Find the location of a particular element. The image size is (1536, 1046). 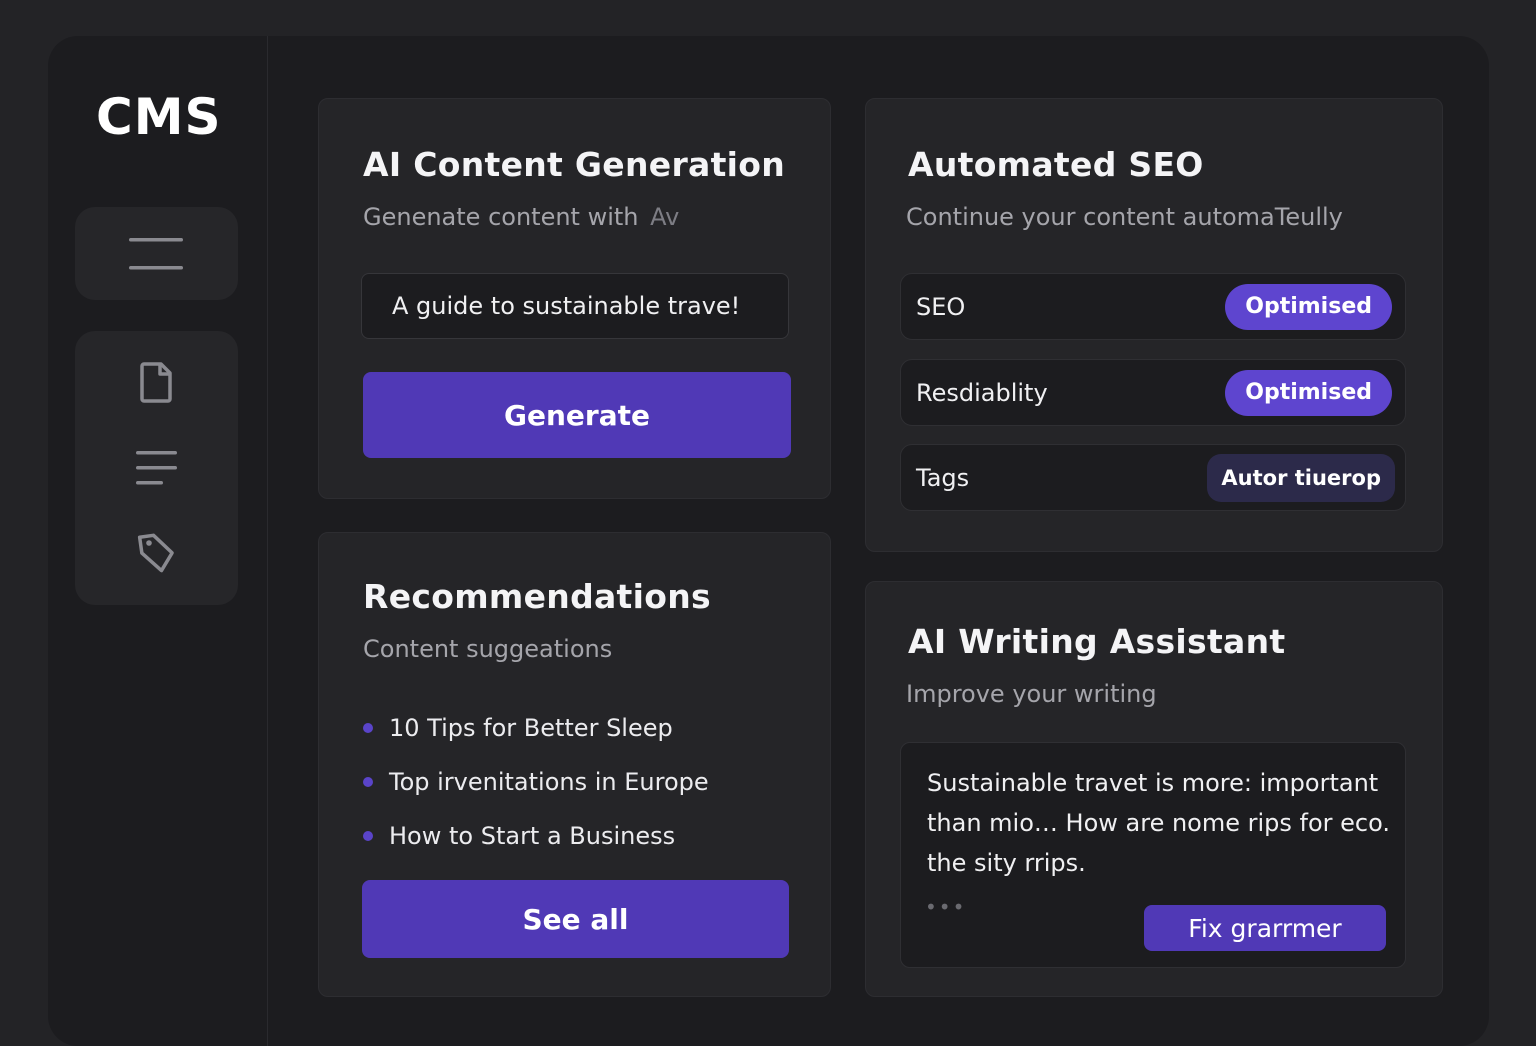

nav-item-content is located at coordinates (157, 471).